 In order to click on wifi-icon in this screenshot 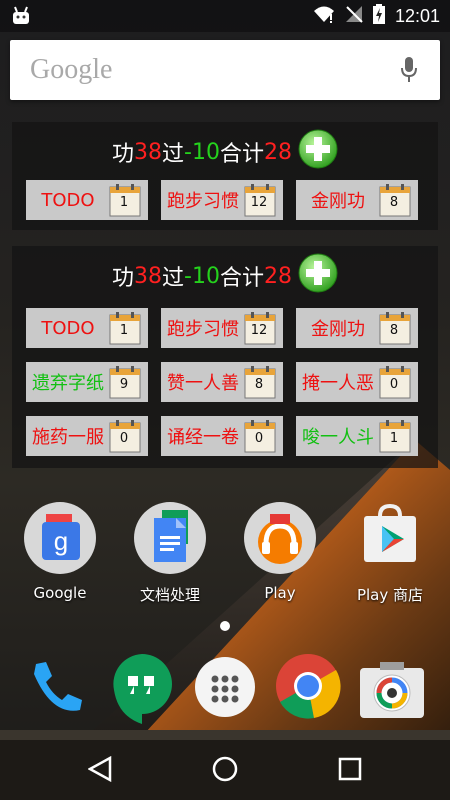, I will do `click(324, 16)`.